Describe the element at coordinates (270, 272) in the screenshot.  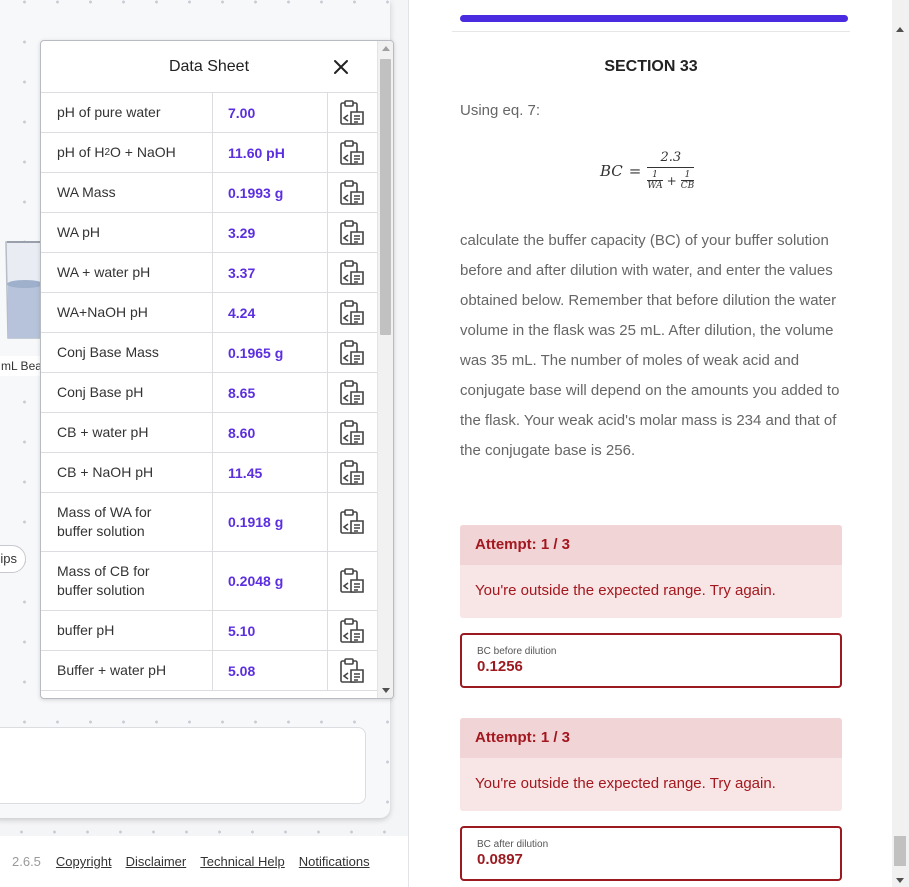
I see `row-value: 3.37` at that location.